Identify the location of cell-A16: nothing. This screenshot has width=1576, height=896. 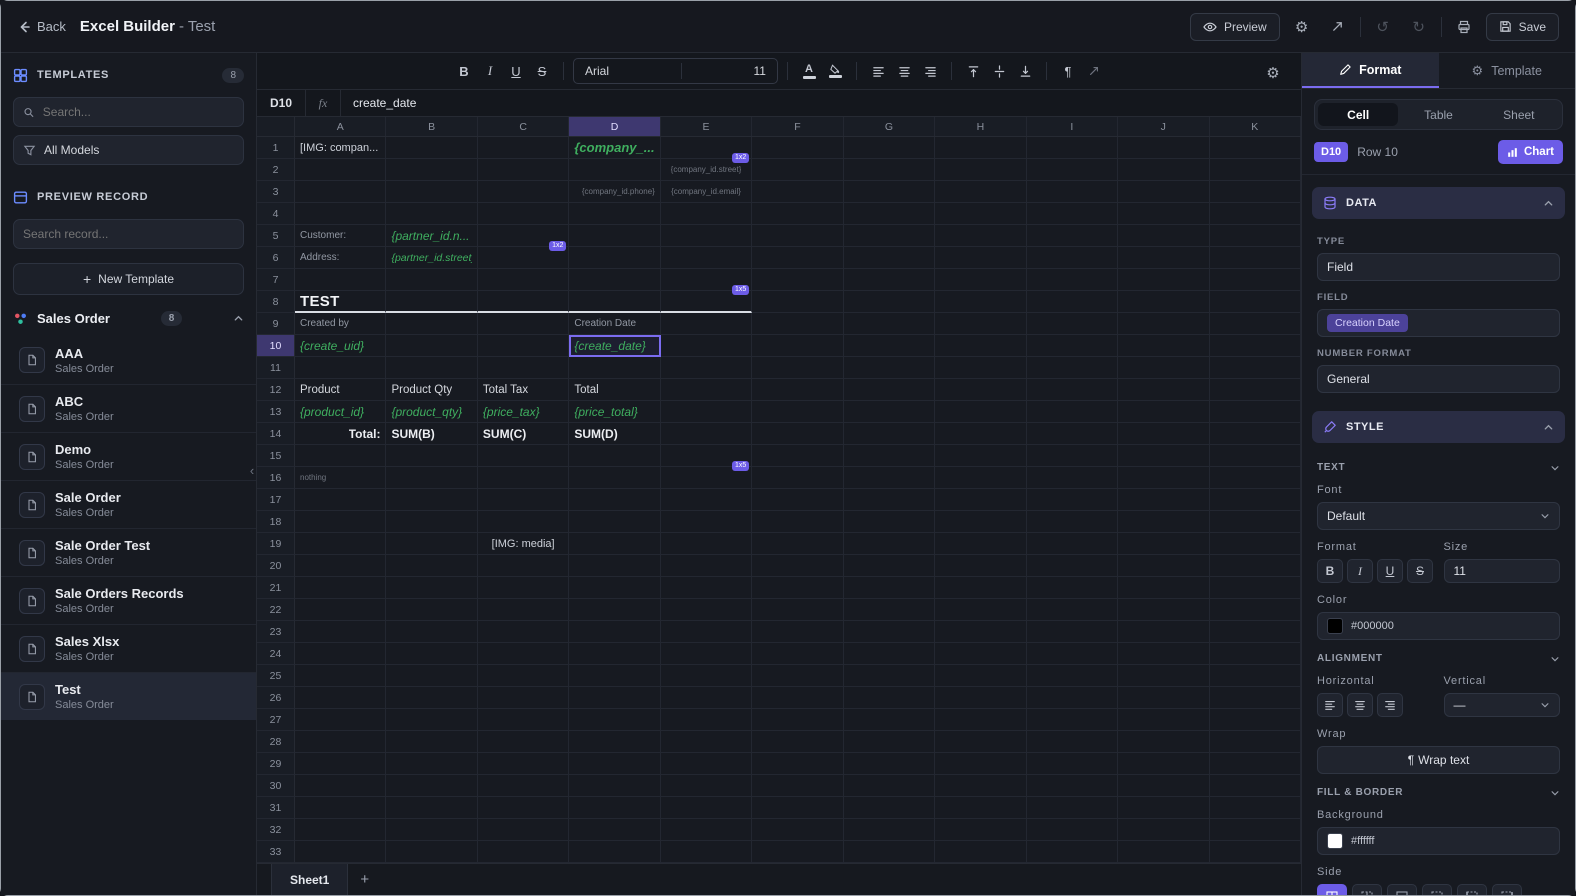
(341, 478).